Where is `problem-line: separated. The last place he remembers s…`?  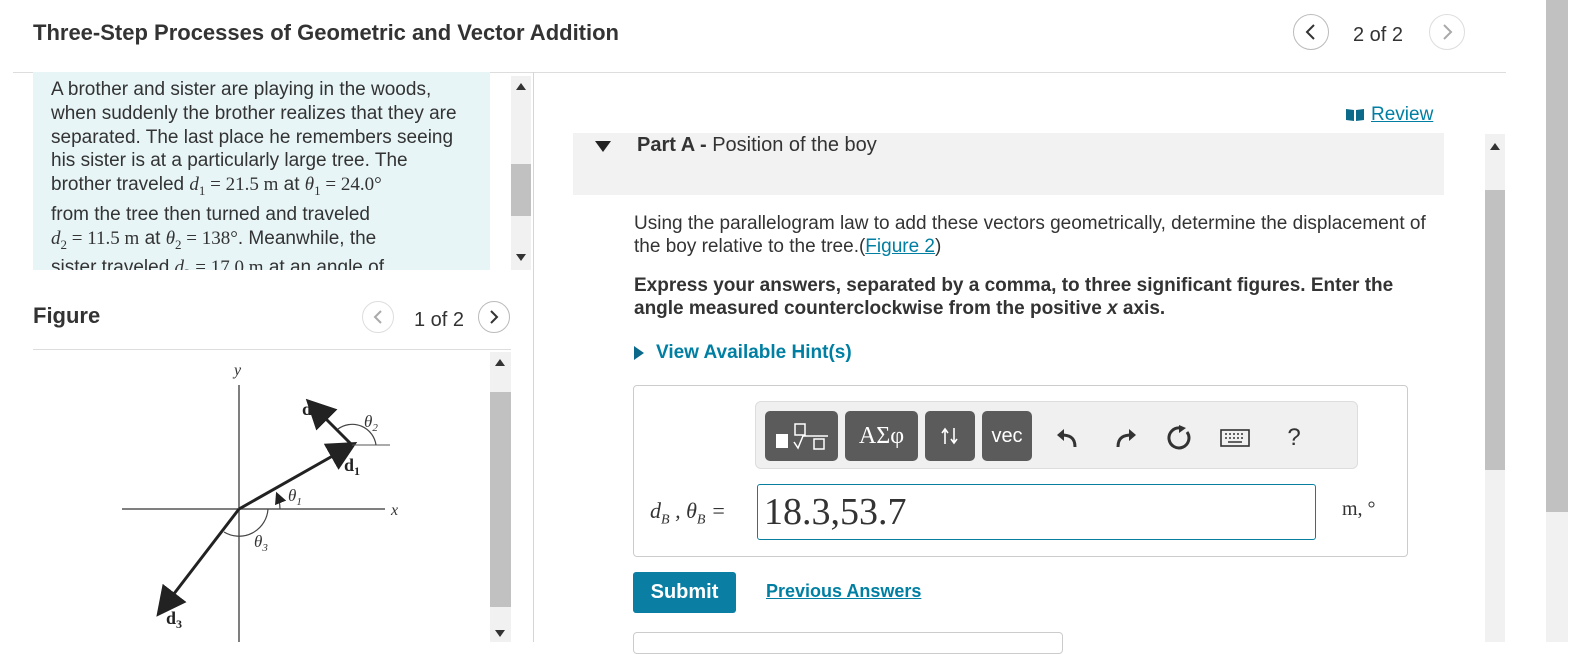
problem-line: separated. The last place he remembers s… is located at coordinates (252, 137).